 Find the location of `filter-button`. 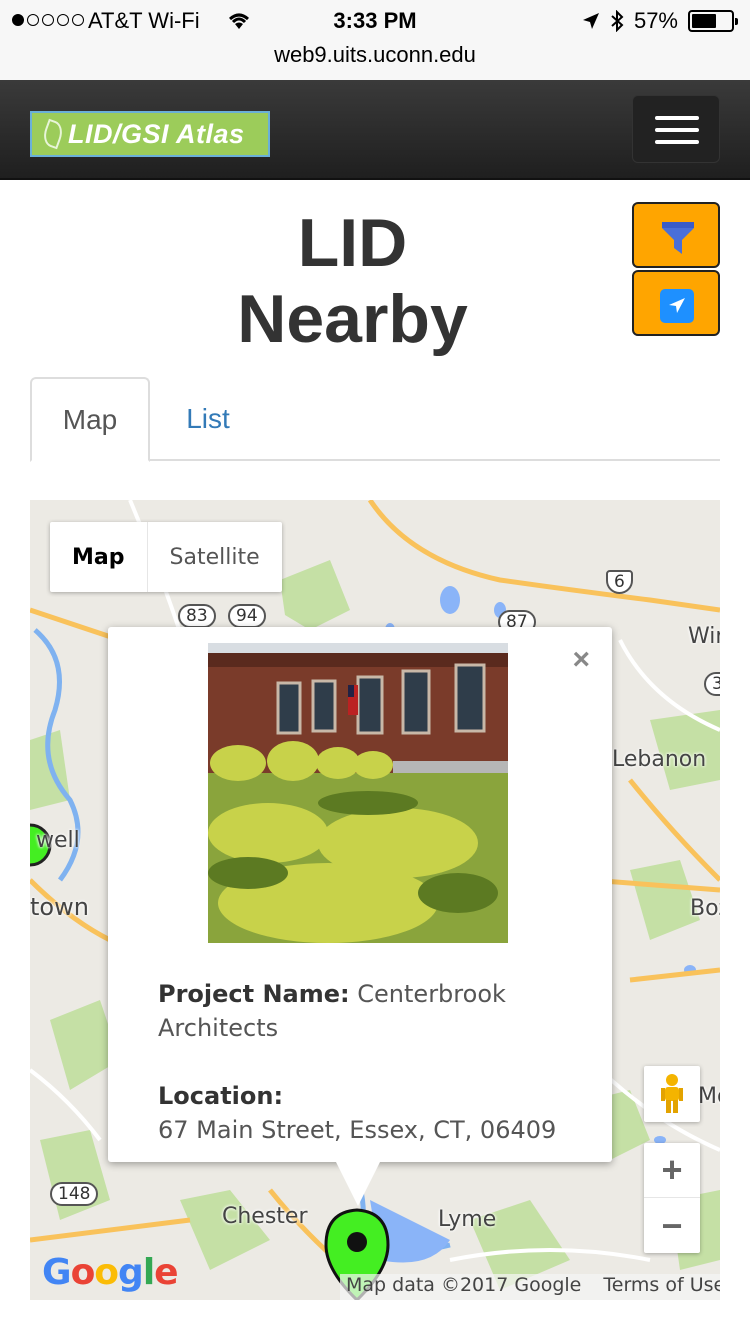

filter-button is located at coordinates (676, 235).